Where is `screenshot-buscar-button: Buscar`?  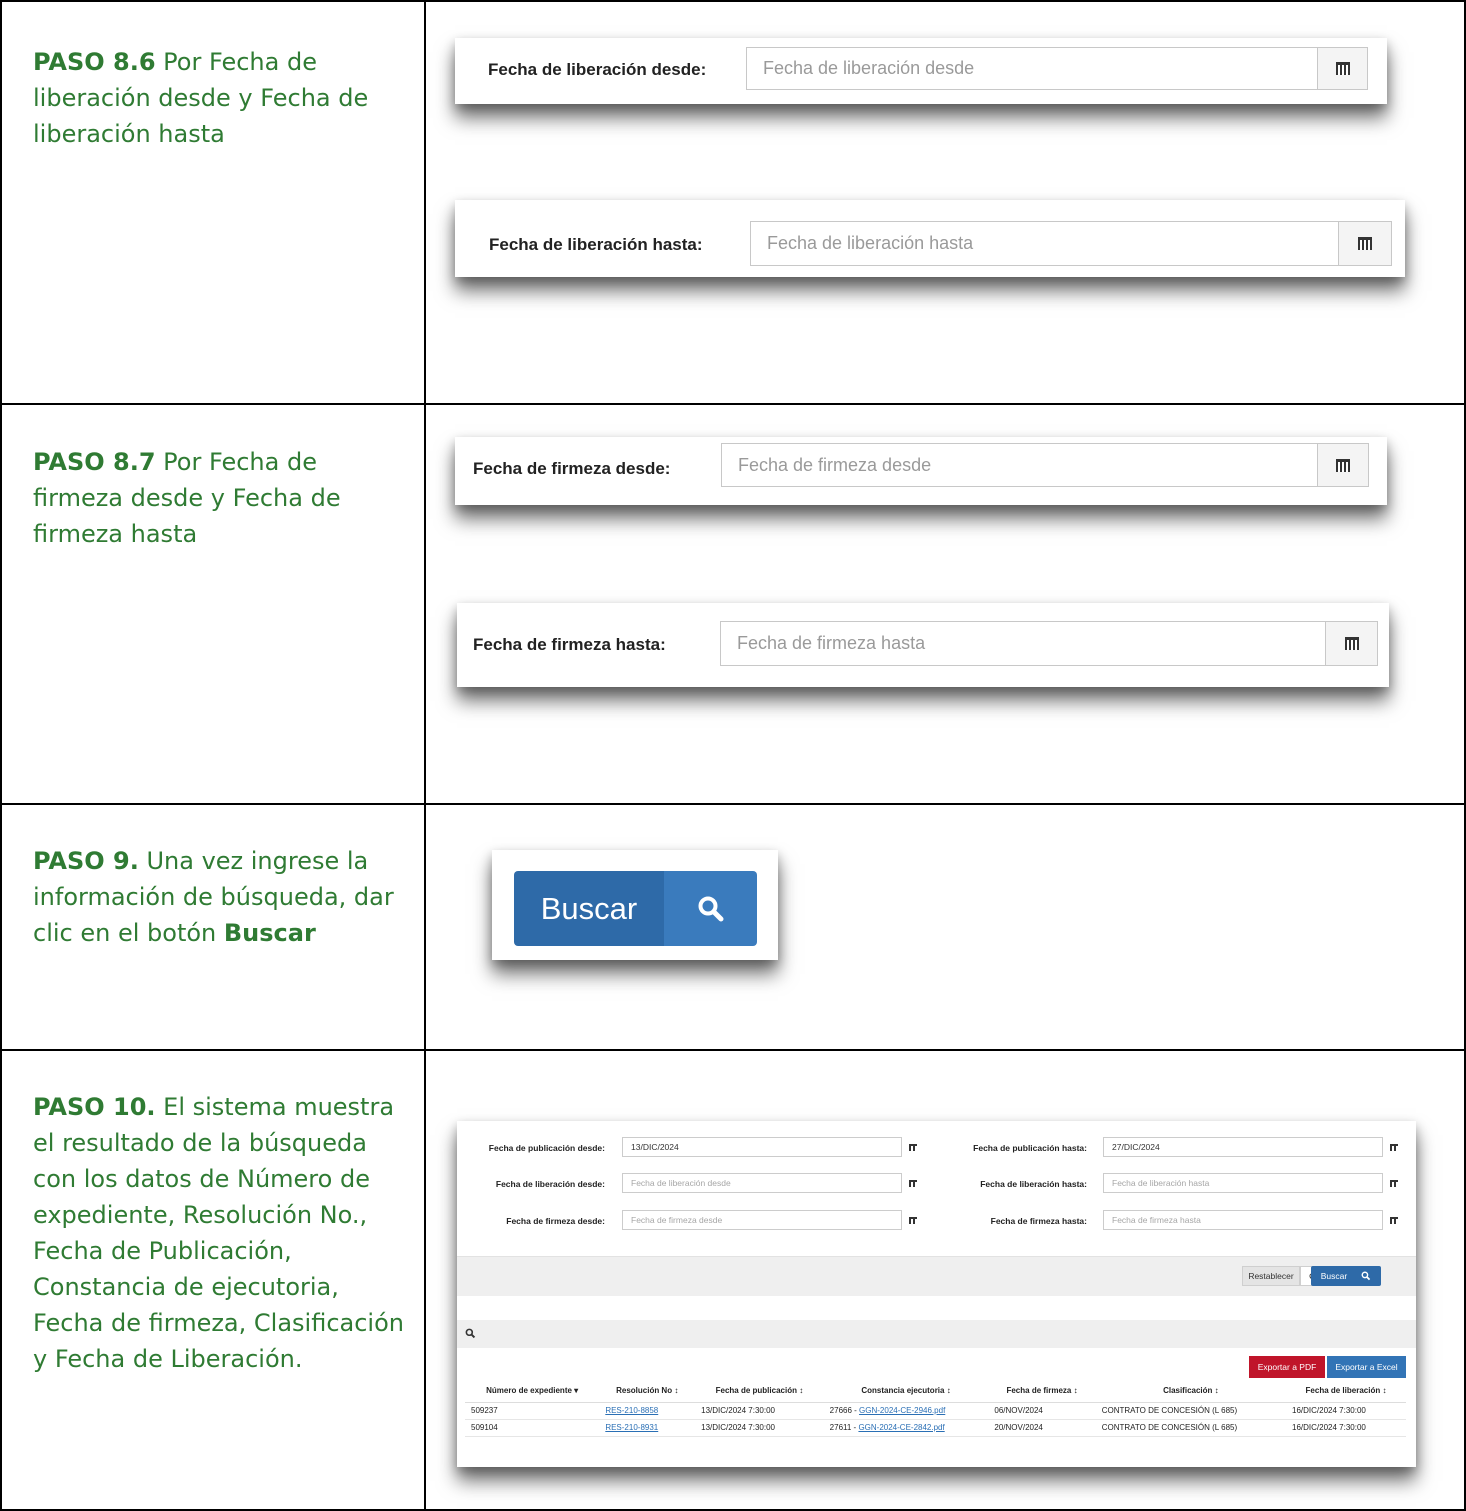
screenshot-buscar-button: Buscar is located at coordinates (635, 905).